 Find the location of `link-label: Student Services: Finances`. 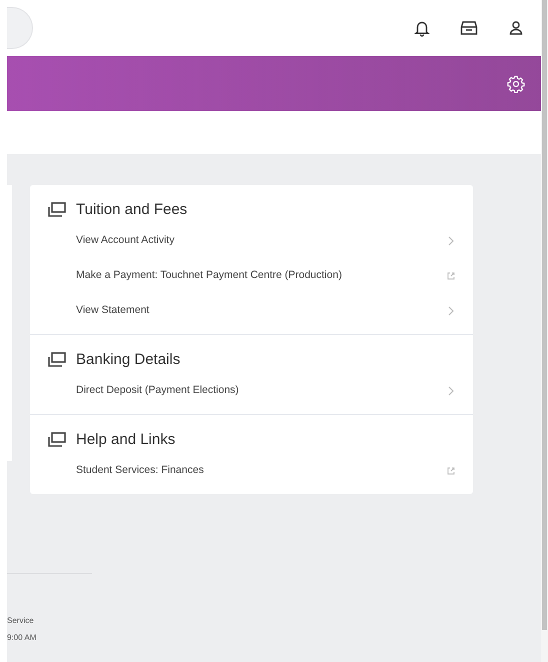

link-label: Student Services: Finances is located at coordinates (140, 470).